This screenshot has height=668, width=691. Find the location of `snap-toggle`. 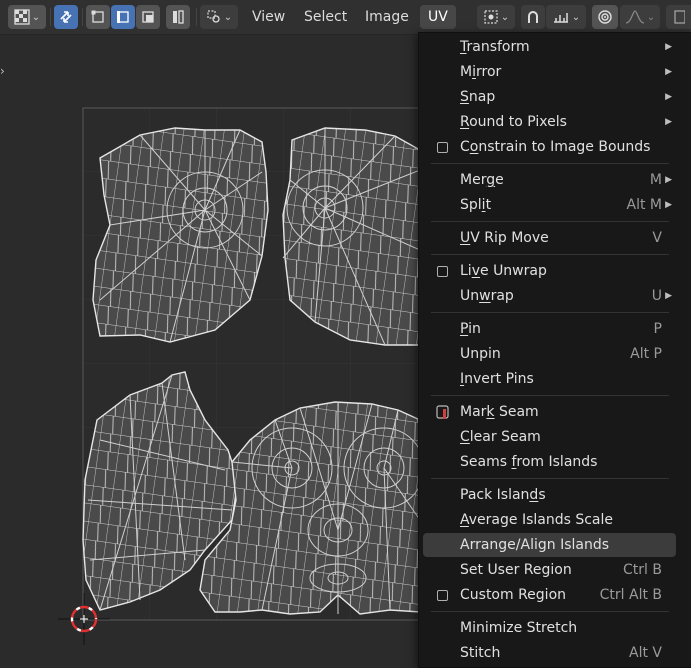

snap-toggle is located at coordinates (533, 17).